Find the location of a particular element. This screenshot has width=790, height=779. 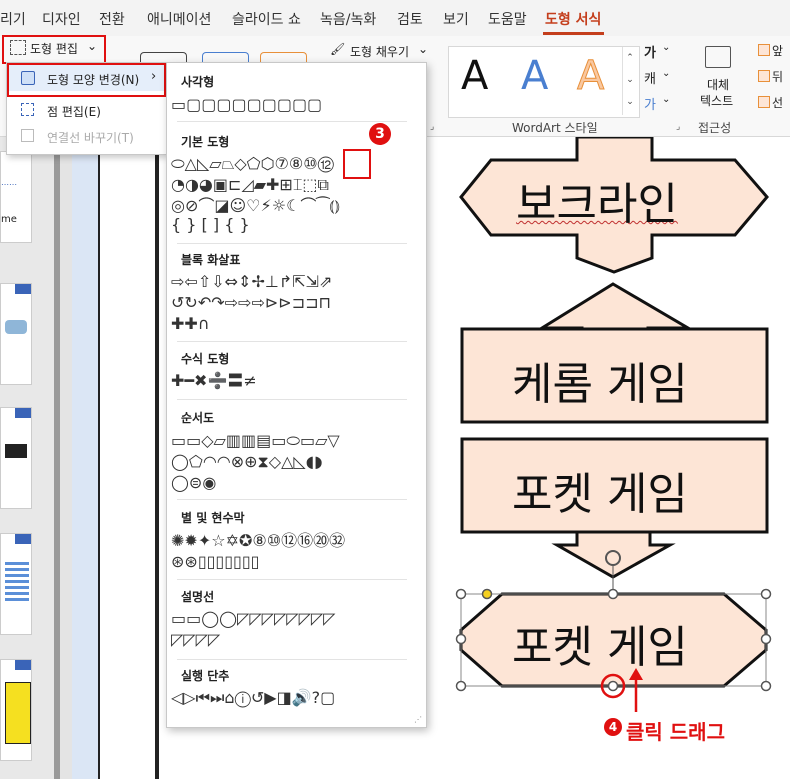

alt-text-label-2: 텍스트 is located at coordinates (717, 101).